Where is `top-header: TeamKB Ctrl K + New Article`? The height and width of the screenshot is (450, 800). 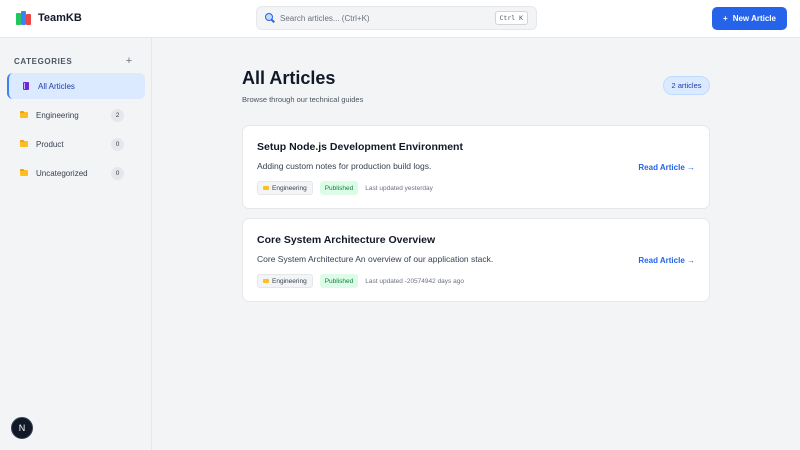 top-header: TeamKB Ctrl K + New Article is located at coordinates (400, 19).